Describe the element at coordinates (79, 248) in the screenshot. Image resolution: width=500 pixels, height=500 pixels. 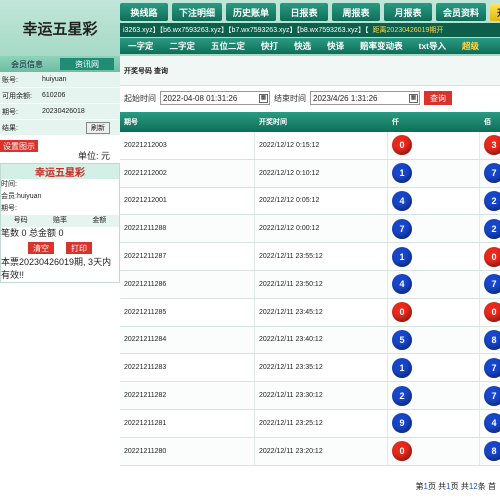
I see `print-button: 打印` at that location.